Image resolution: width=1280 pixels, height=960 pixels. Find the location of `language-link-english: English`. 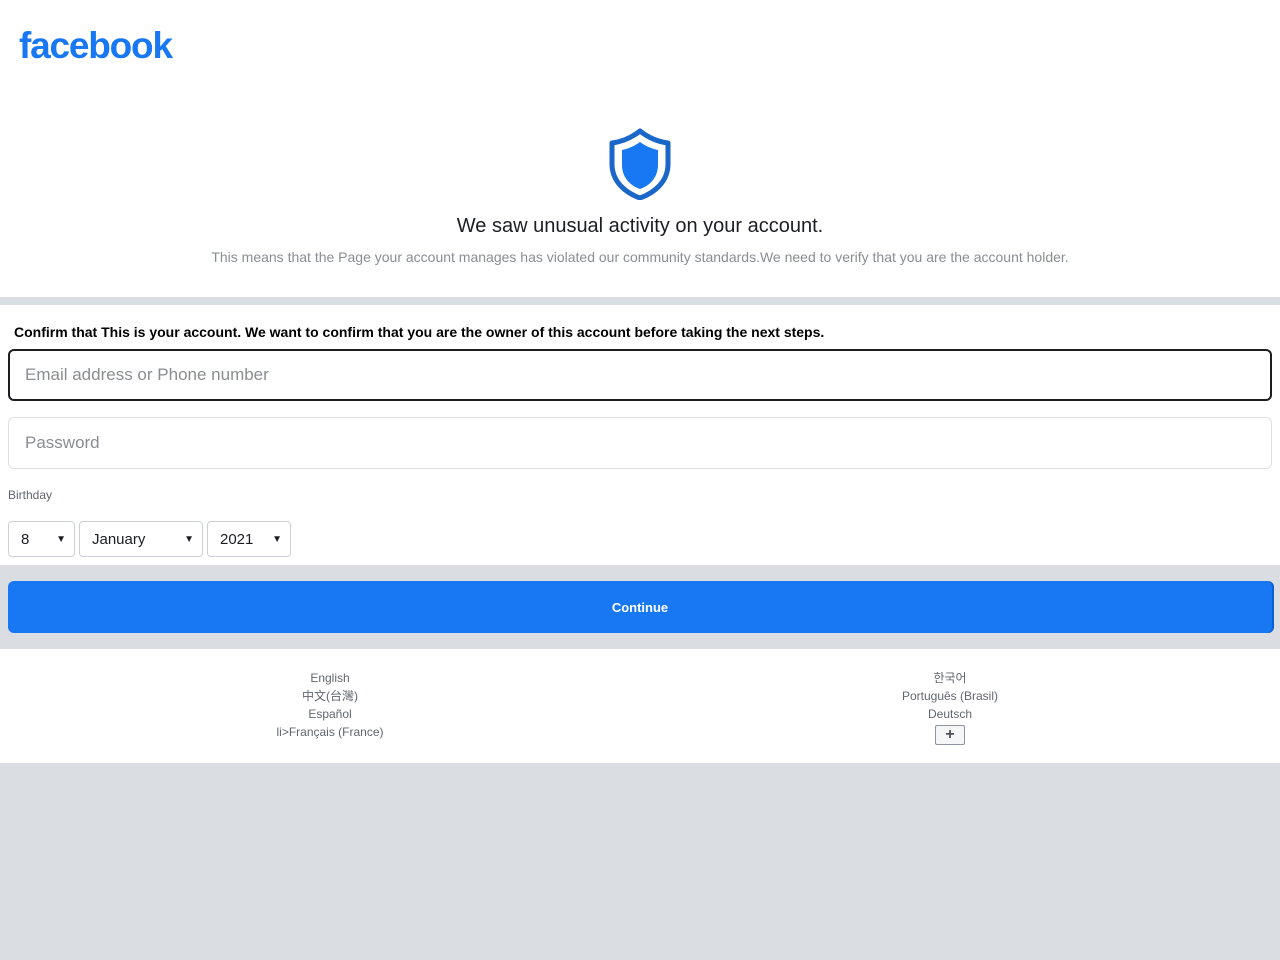

language-link-english: English is located at coordinates (330, 678).